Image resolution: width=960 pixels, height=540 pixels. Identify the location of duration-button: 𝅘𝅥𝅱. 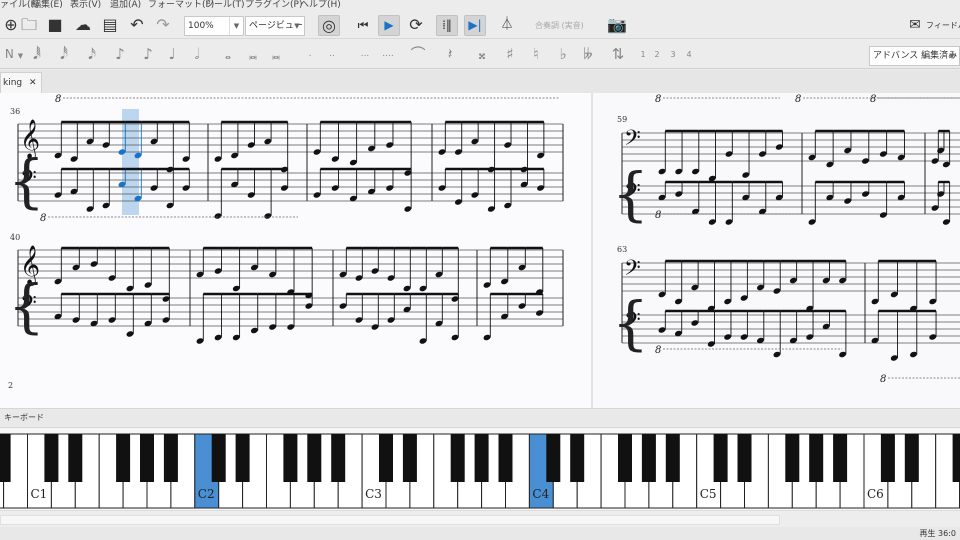
(37, 54).